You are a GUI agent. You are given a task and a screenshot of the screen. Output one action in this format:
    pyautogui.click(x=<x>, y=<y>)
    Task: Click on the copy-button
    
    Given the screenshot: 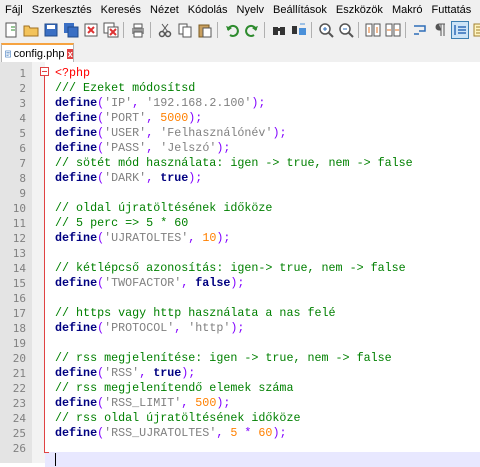 What is the action you would take?
    pyautogui.click(x=185, y=30)
    